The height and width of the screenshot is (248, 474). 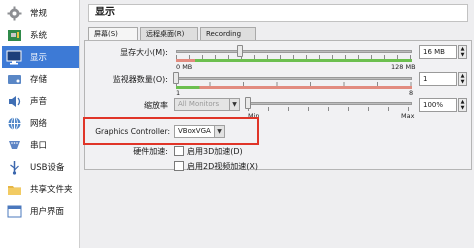 I want to click on monitor-count-min: 1, so click(x=178, y=93).